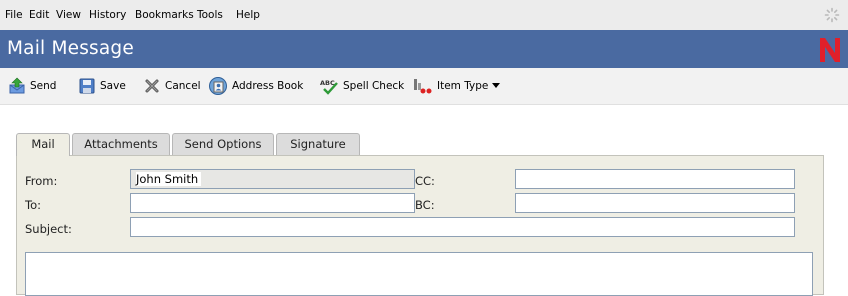  I want to click on cancel-x-icon, so click(152, 86).